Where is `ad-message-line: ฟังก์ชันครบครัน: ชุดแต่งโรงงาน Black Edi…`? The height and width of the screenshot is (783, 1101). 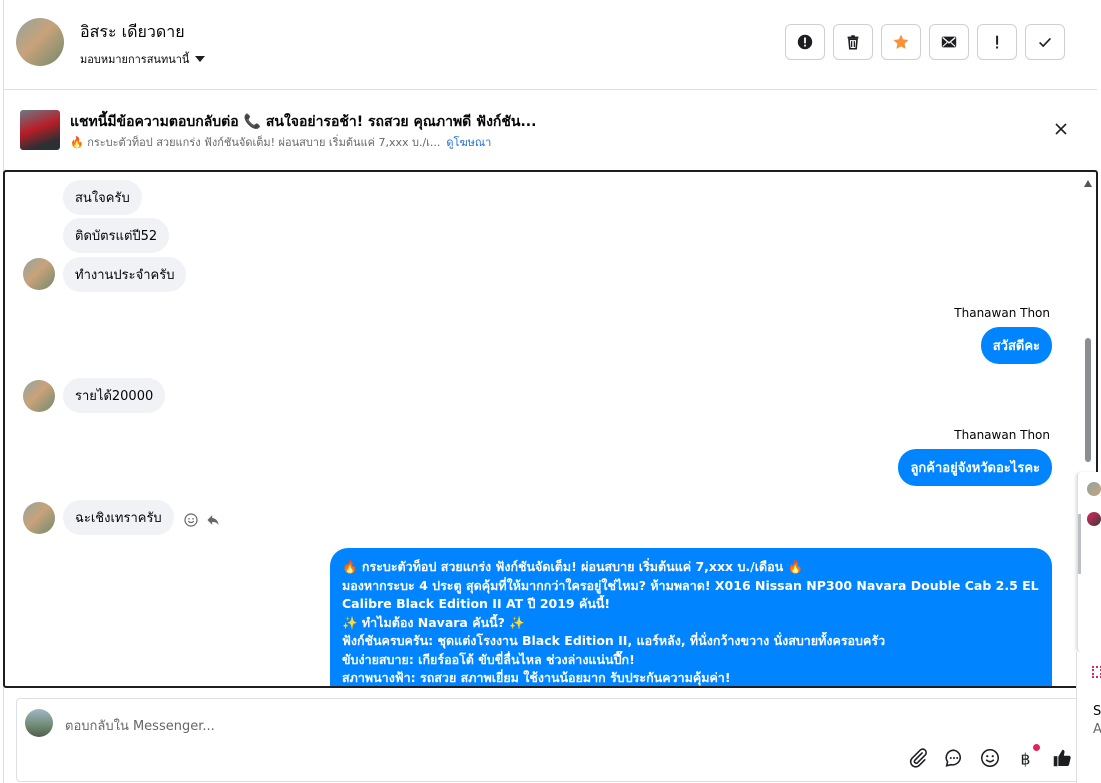 ad-message-line: ฟังก์ชันครบครัน: ชุดแต่งโรงงาน Black Edi… is located at coordinates (614, 640).